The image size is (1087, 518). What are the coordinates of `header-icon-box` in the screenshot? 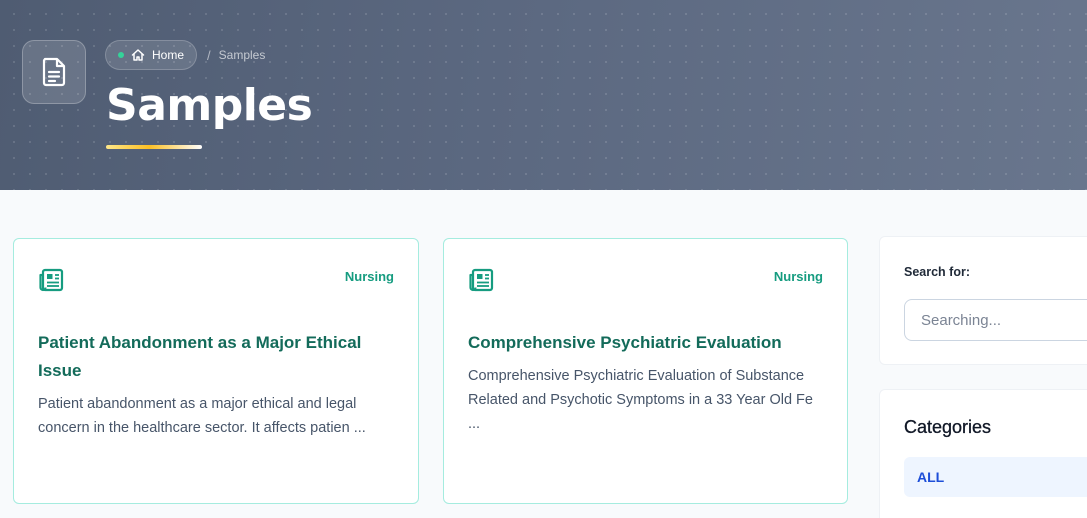 It's located at (54, 72).